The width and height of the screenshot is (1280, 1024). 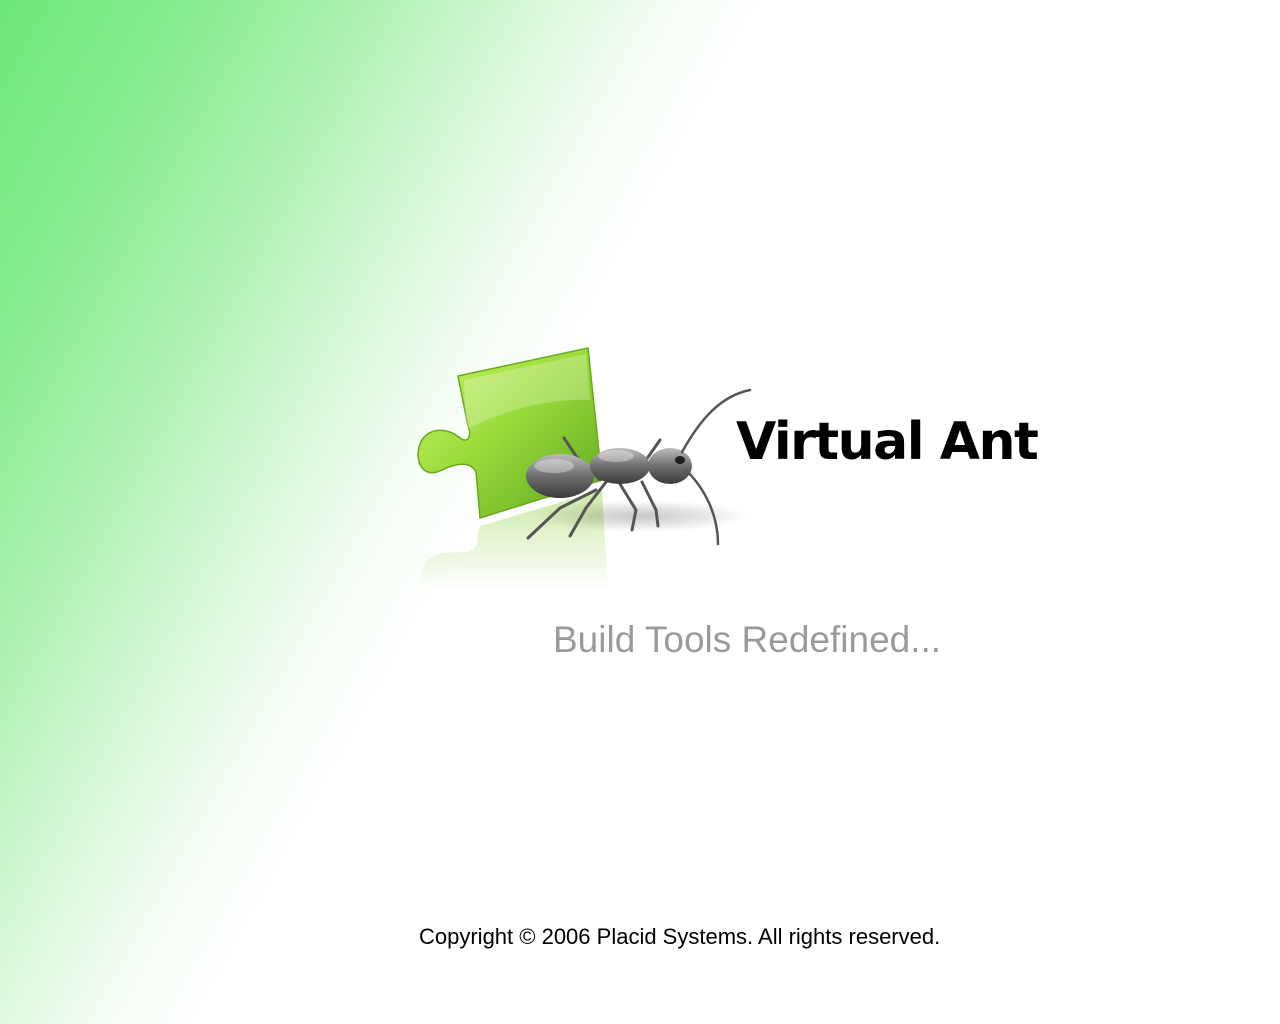 What do you see at coordinates (887, 442) in the screenshot?
I see `product-name: Virtual Ant` at bounding box center [887, 442].